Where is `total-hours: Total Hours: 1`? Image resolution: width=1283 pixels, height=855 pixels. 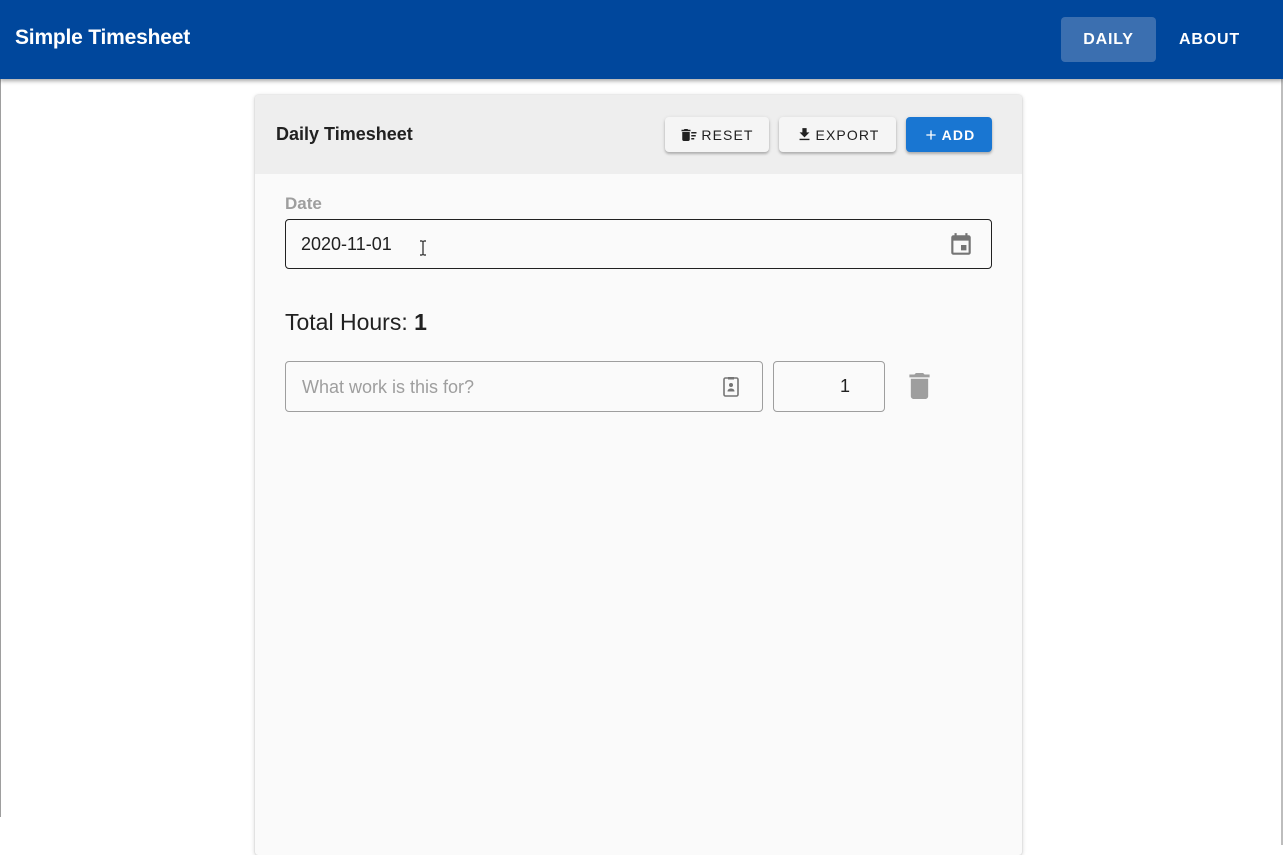
total-hours: Total Hours: 1 is located at coordinates (356, 322).